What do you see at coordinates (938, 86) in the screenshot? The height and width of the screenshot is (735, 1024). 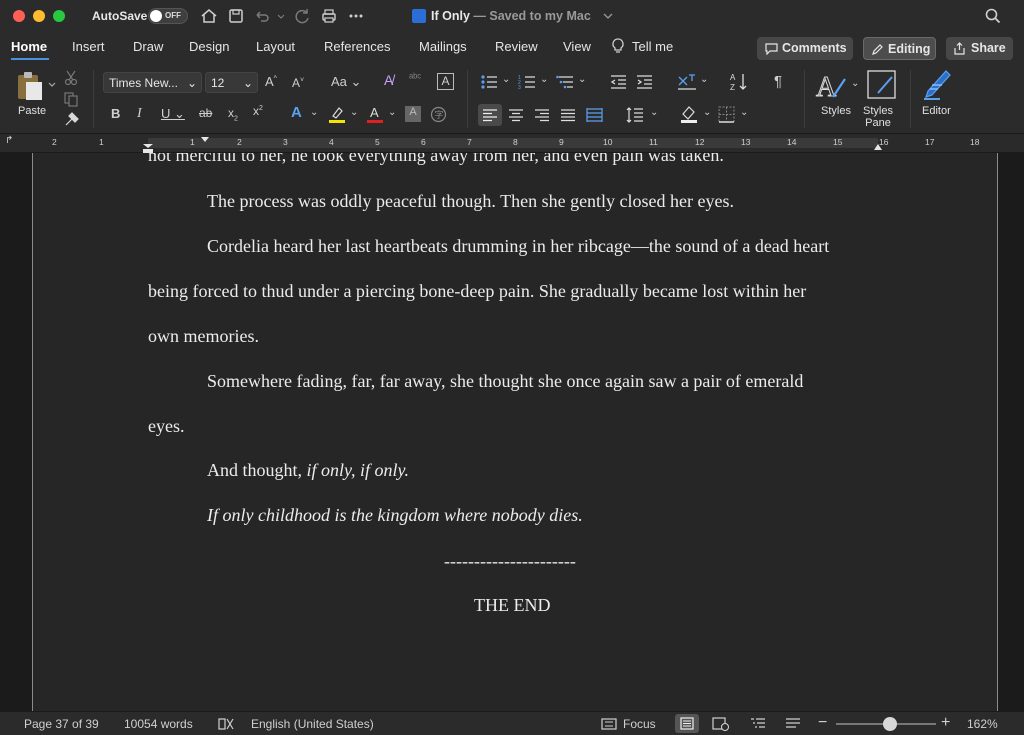 I see `editor-pen-icon` at bounding box center [938, 86].